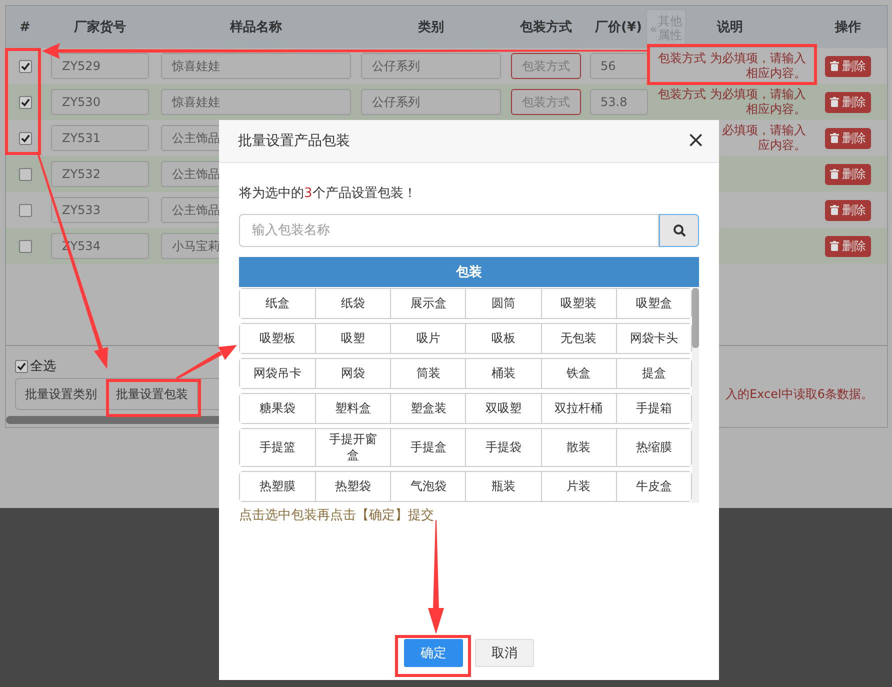 This screenshot has height=687, width=892. Describe the element at coordinates (469, 272) in the screenshot. I see `grid-header: 包装` at that location.